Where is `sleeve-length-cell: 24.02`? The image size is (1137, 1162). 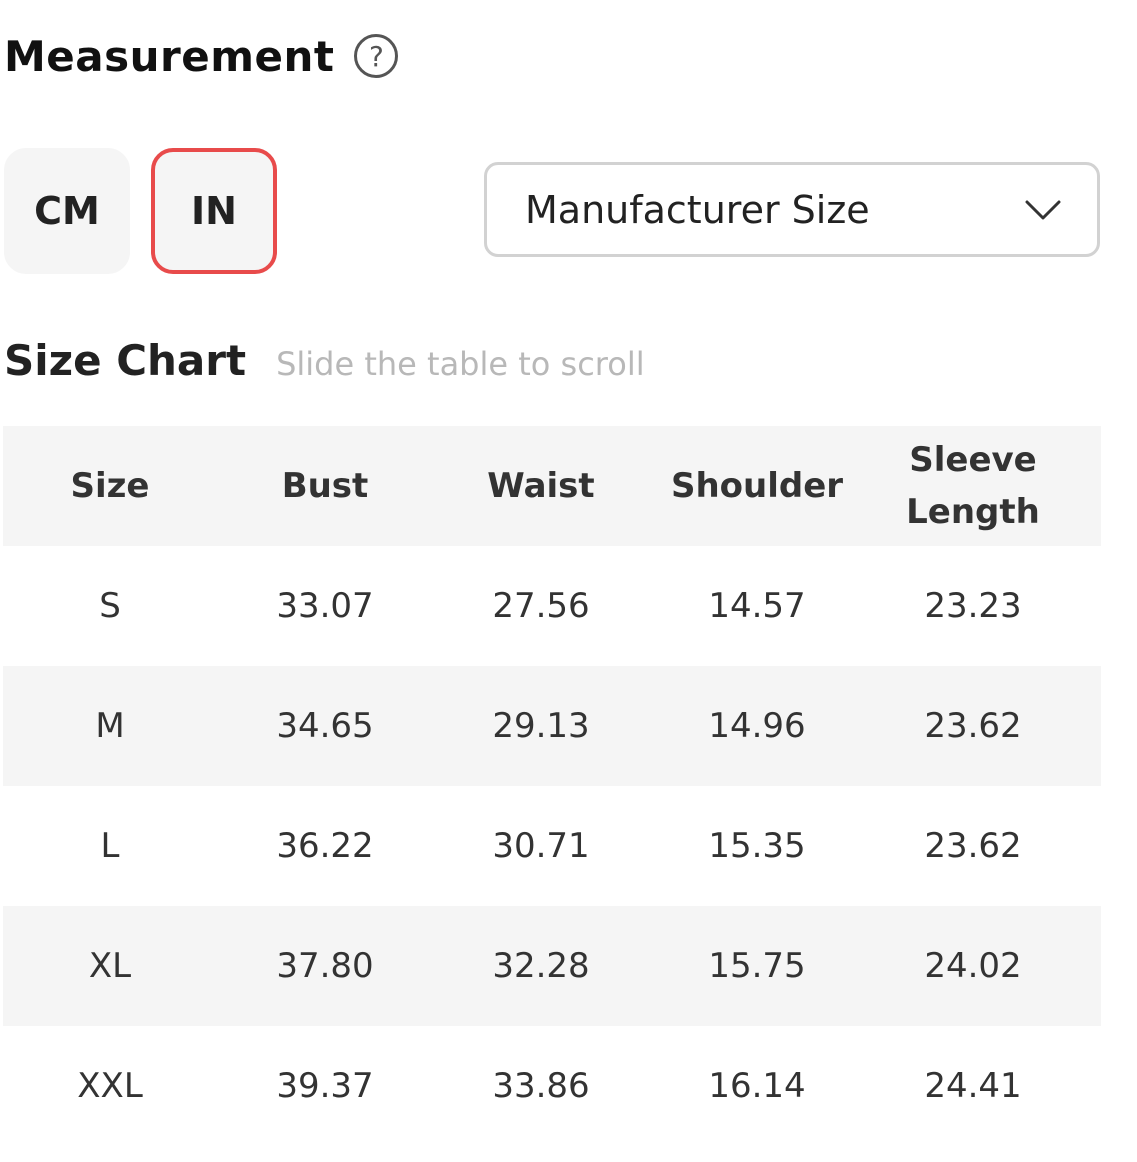 sleeve-length-cell: 24.02 is located at coordinates (973, 966).